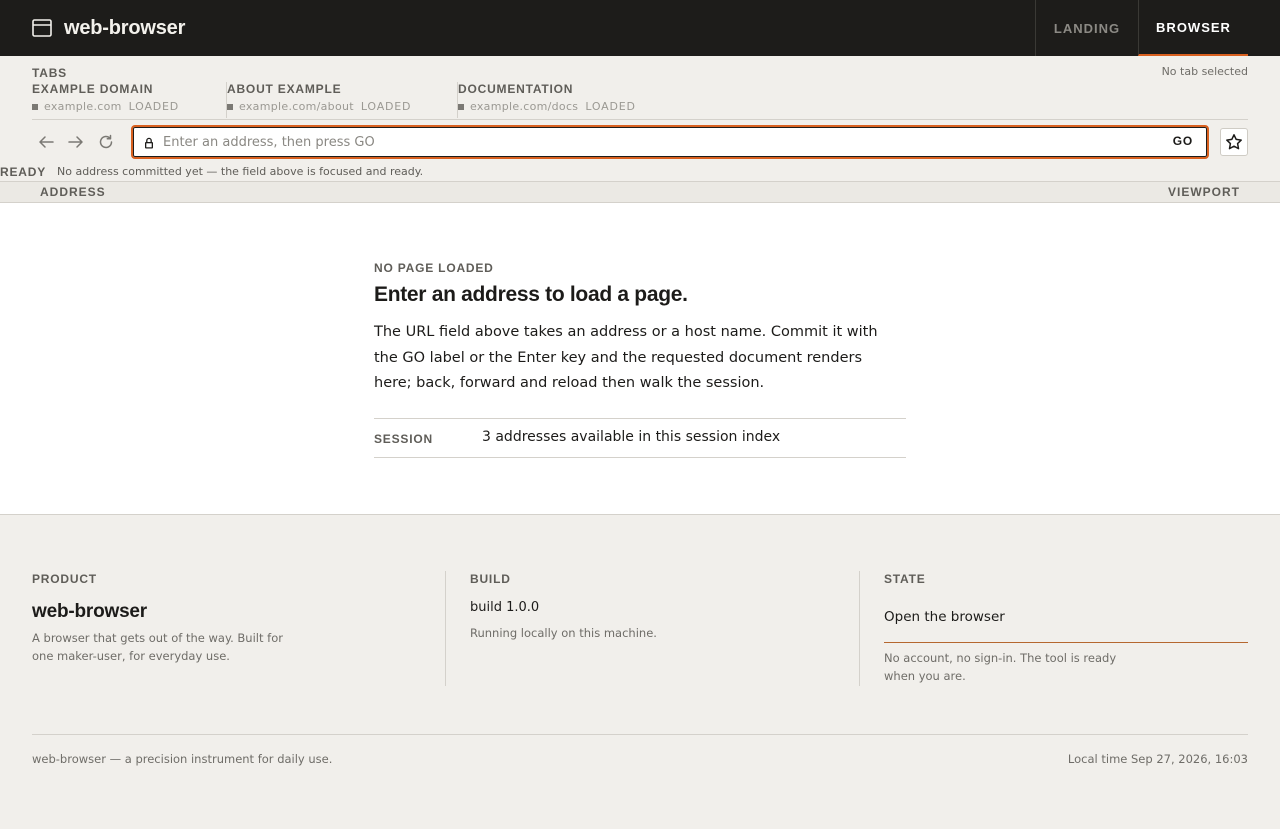 The image size is (1280, 829). What do you see at coordinates (640, 119) in the screenshot?
I see `tabs-divider` at bounding box center [640, 119].